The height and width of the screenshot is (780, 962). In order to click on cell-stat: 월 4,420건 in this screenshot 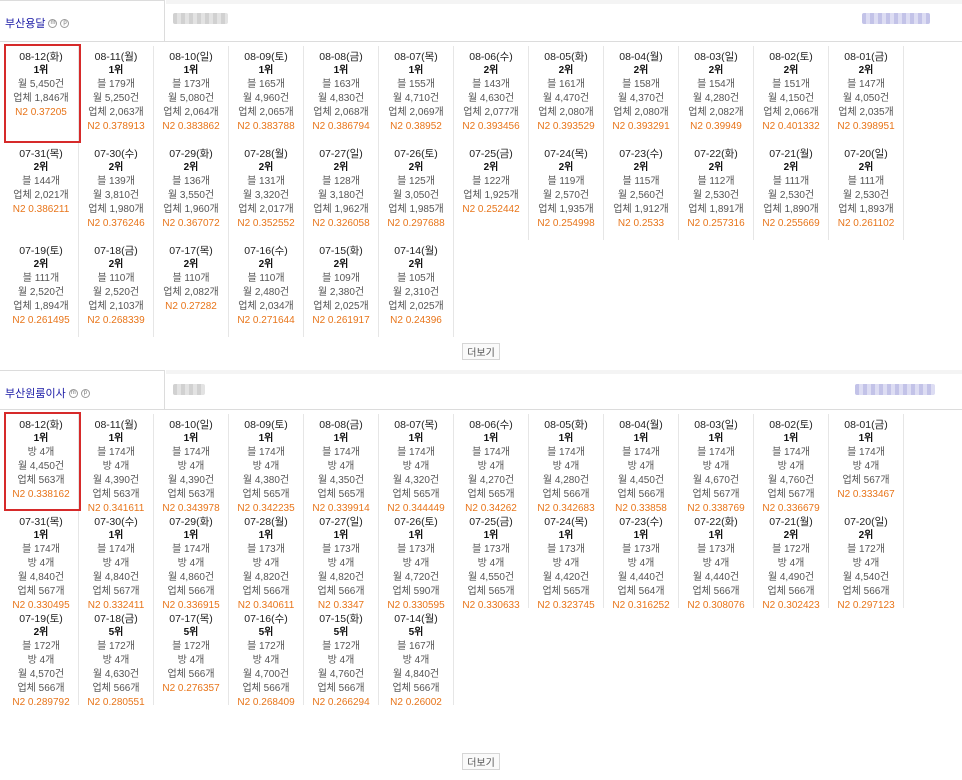, I will do `click(566, 577)`.